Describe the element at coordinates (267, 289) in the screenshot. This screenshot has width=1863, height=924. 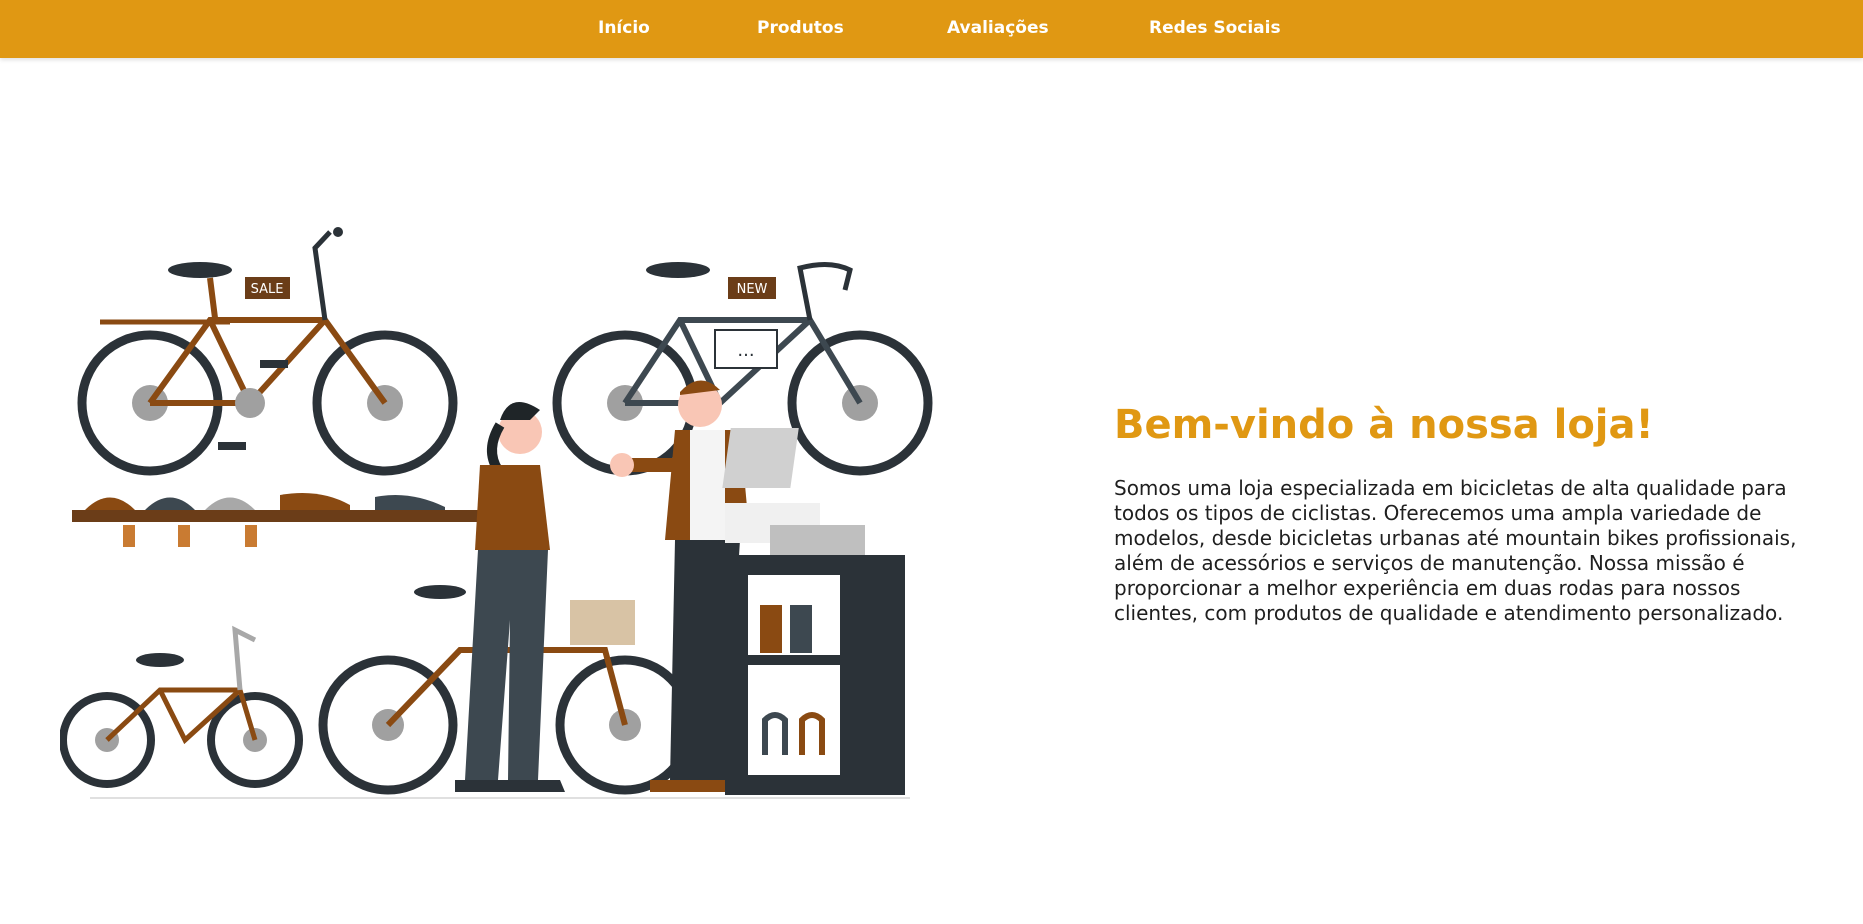
I see `sale-tag: SALE` at that location.